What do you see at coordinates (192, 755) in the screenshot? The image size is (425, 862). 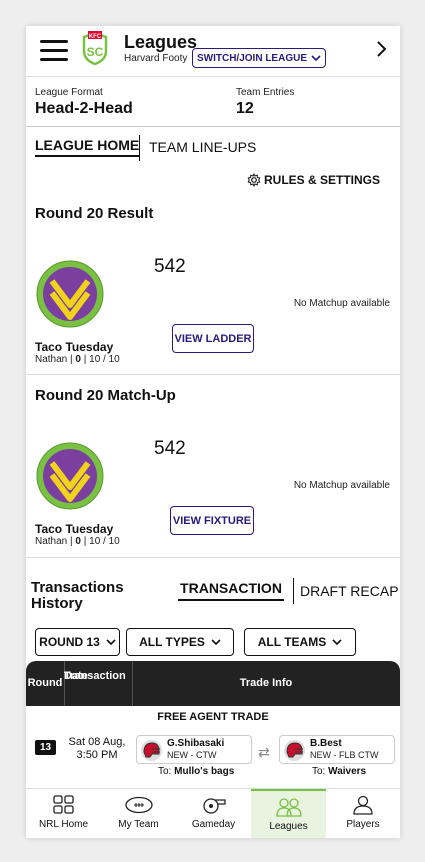 I see `player-in-info: NEW - CTW` at bounding box center [192, 755].